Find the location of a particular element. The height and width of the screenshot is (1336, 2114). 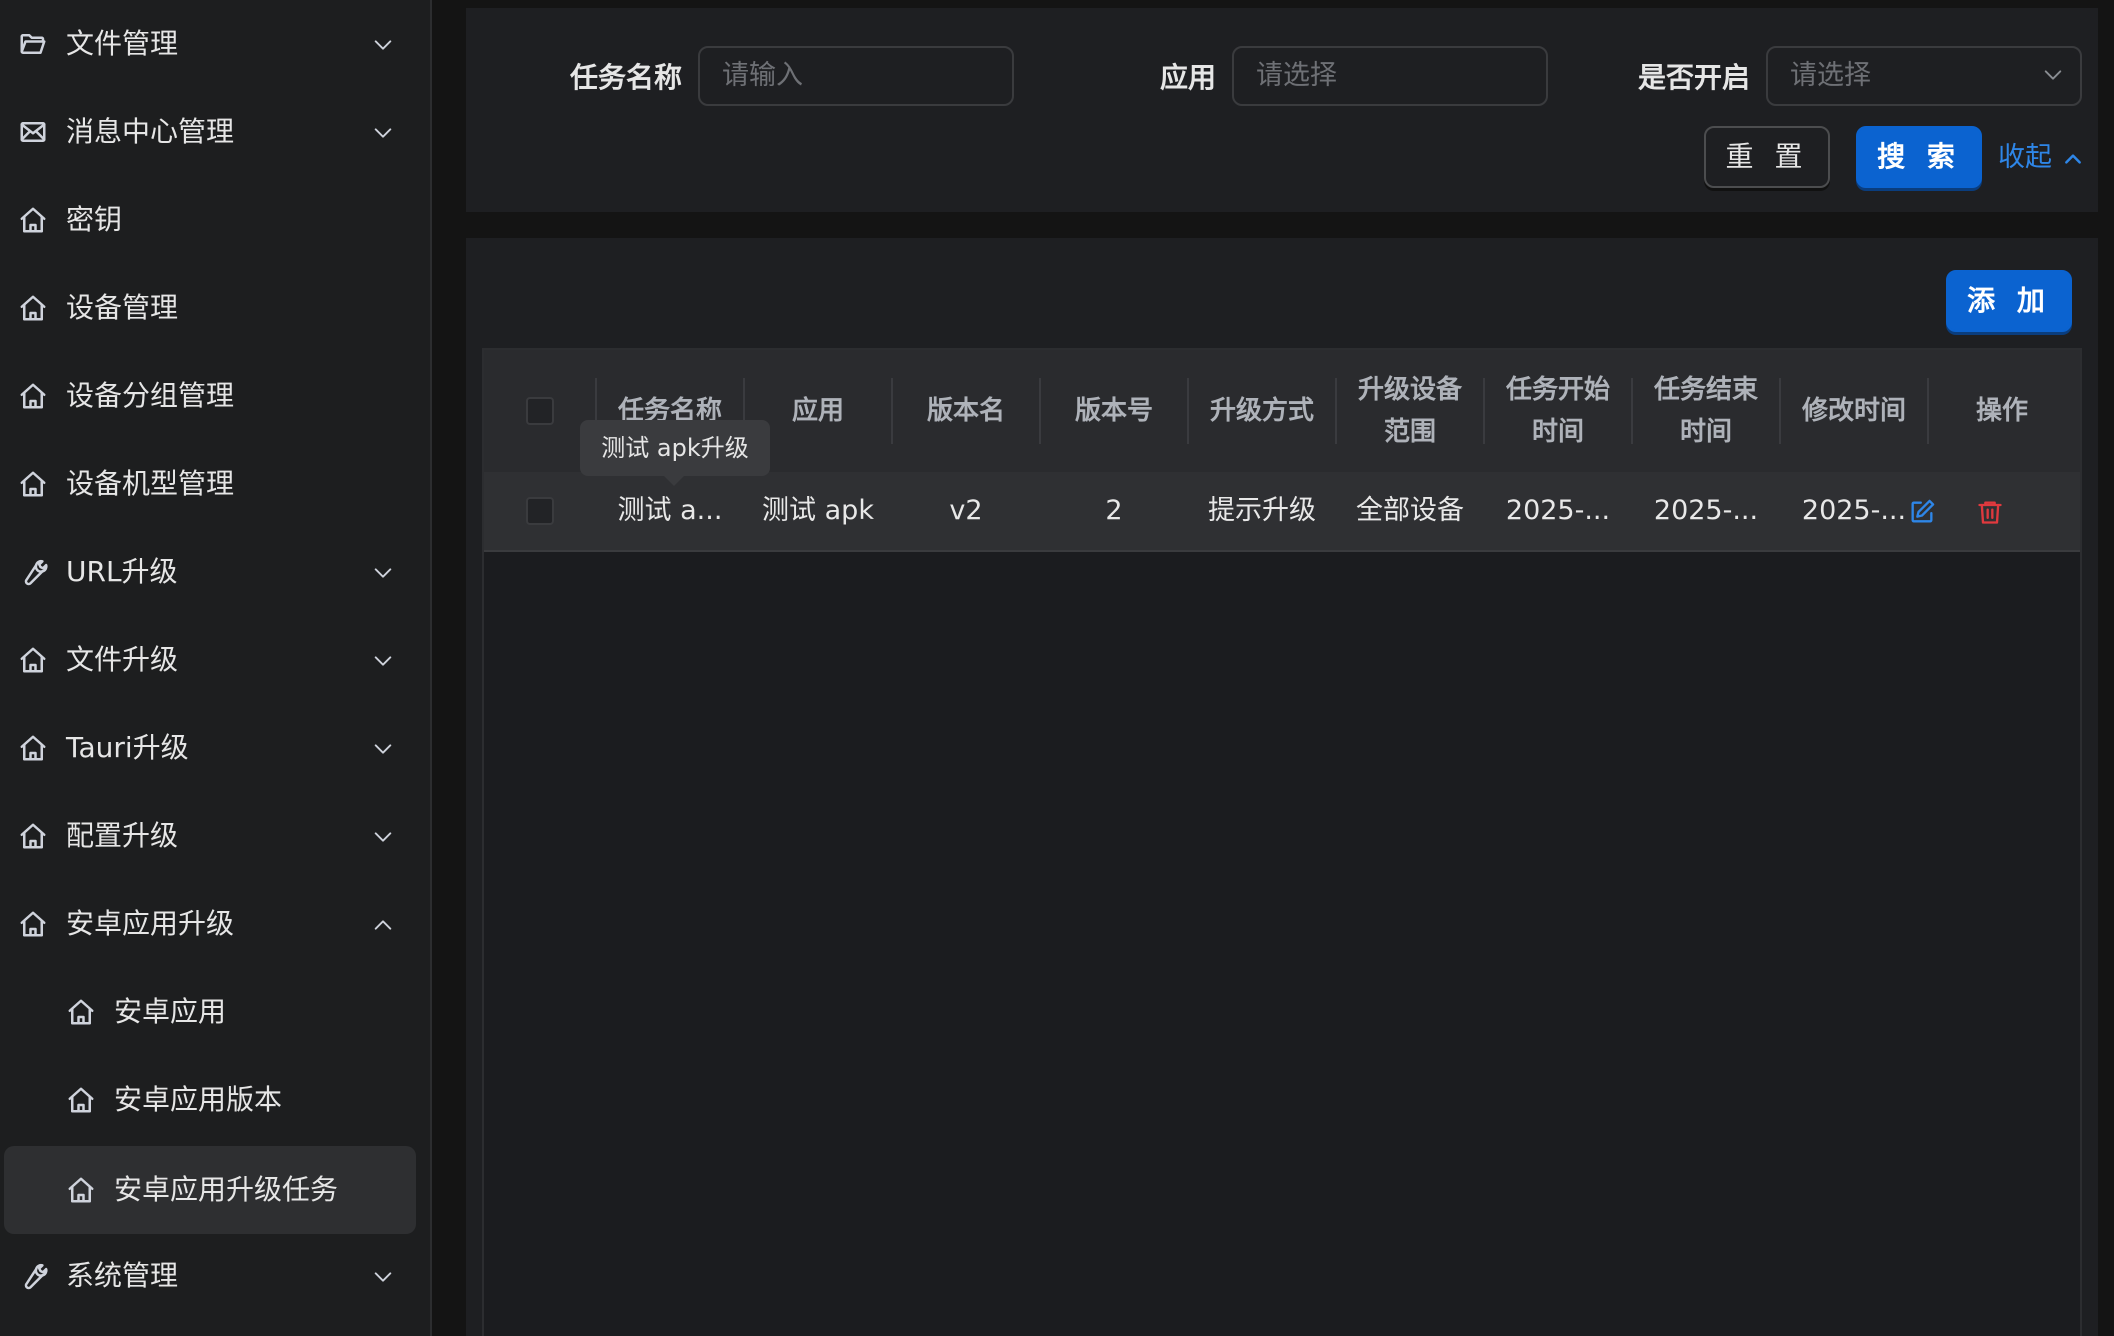

sidebar-item-label: 设备分组管理 is located at coordinates (150, 395).